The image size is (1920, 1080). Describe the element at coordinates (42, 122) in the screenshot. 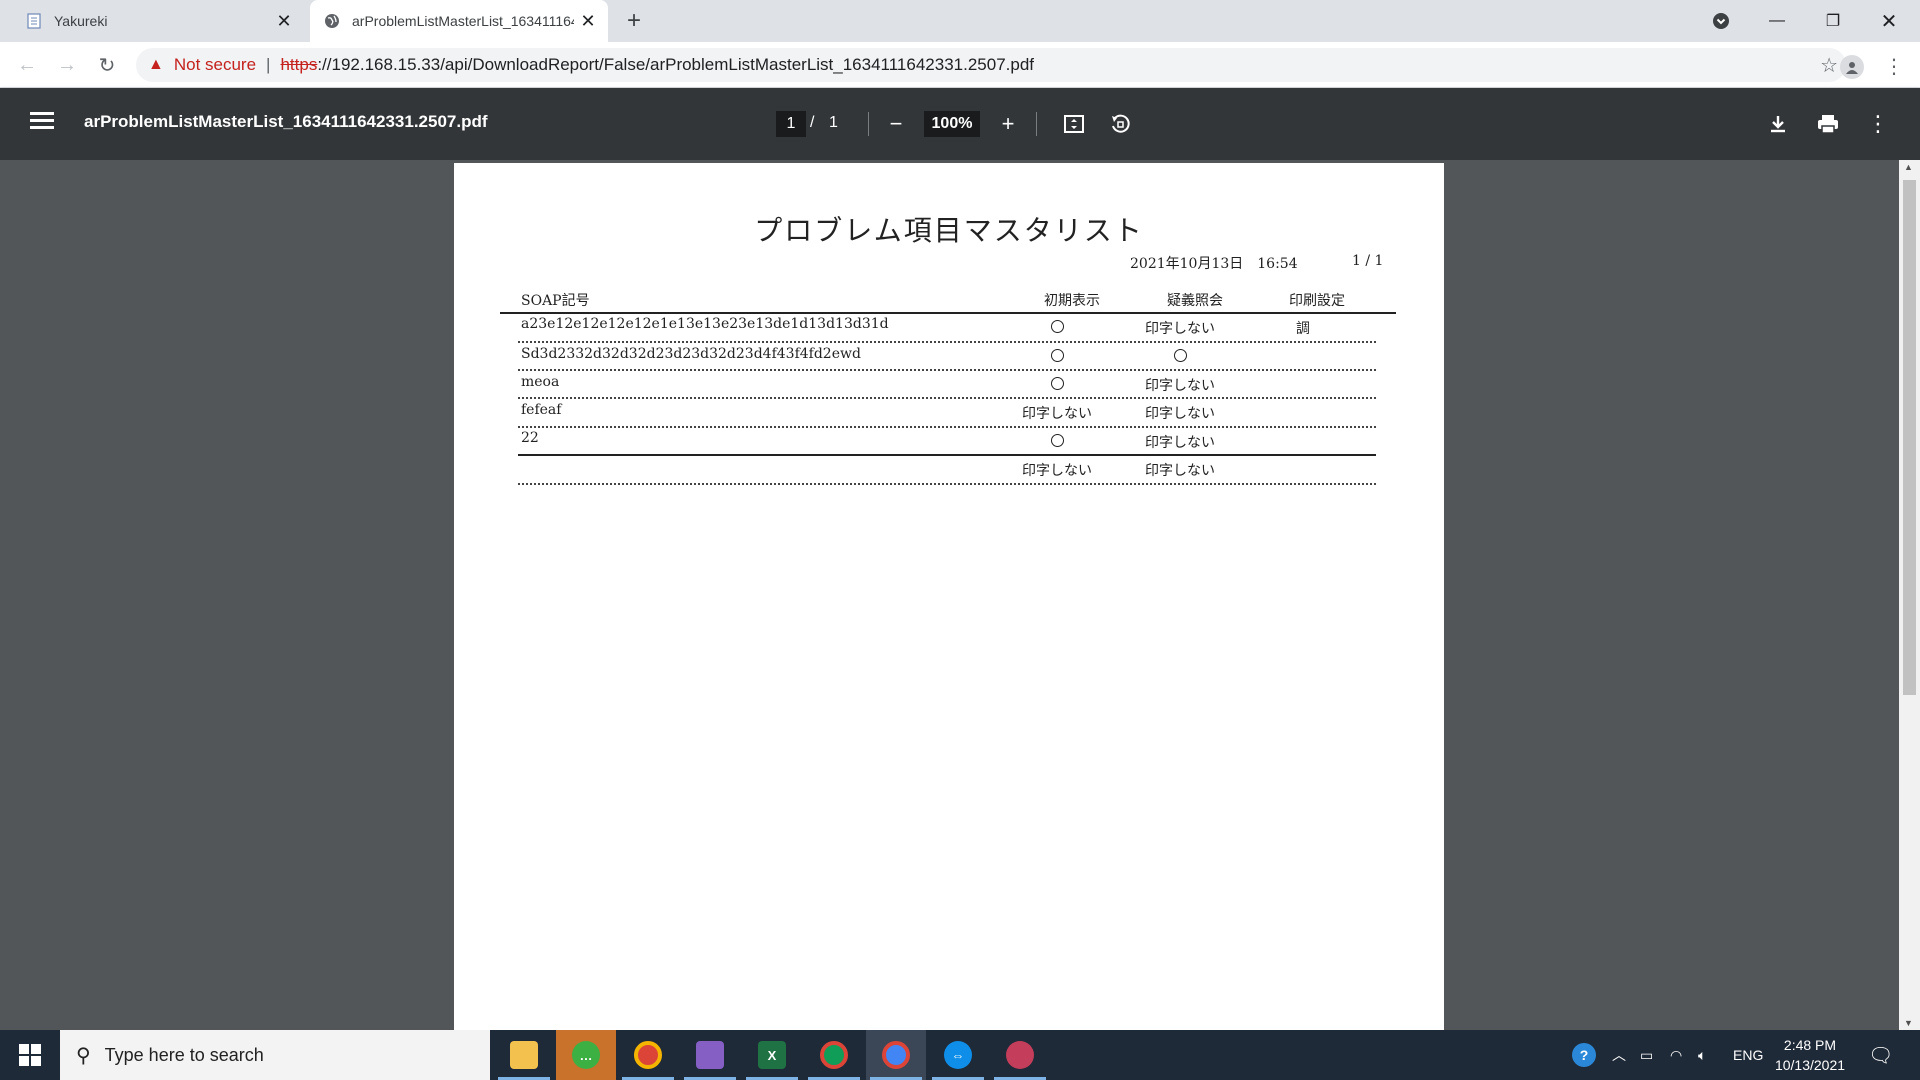

I see `hamburger-menu-icon` at that location.